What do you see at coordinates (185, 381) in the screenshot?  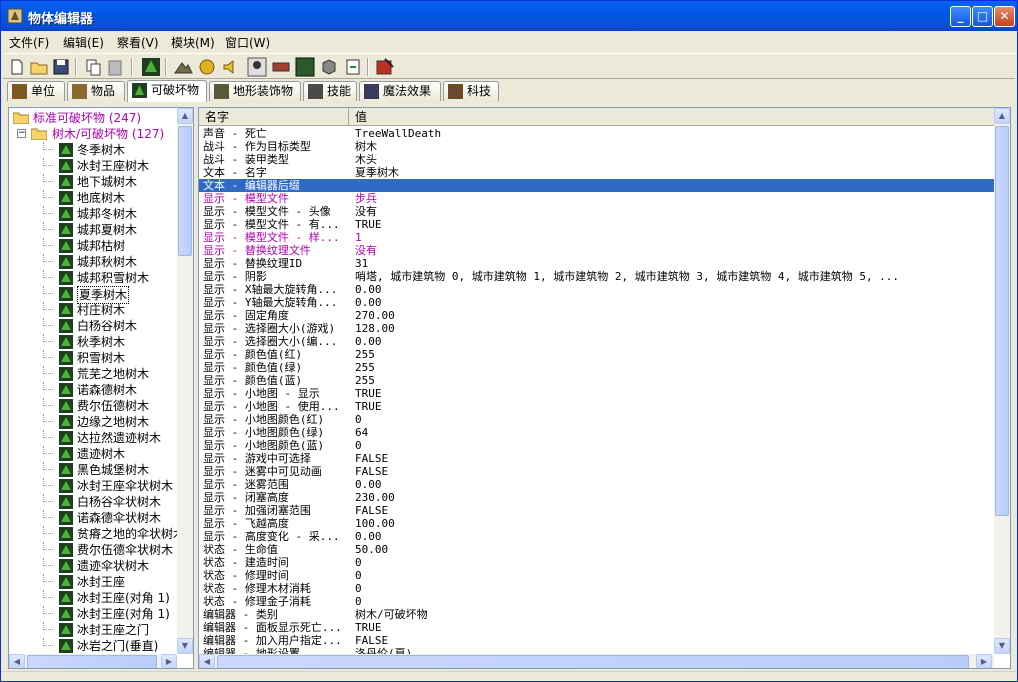 I see `tree-vertical-scrollbar: ▲ ▼` at bounding box center [185, 381].